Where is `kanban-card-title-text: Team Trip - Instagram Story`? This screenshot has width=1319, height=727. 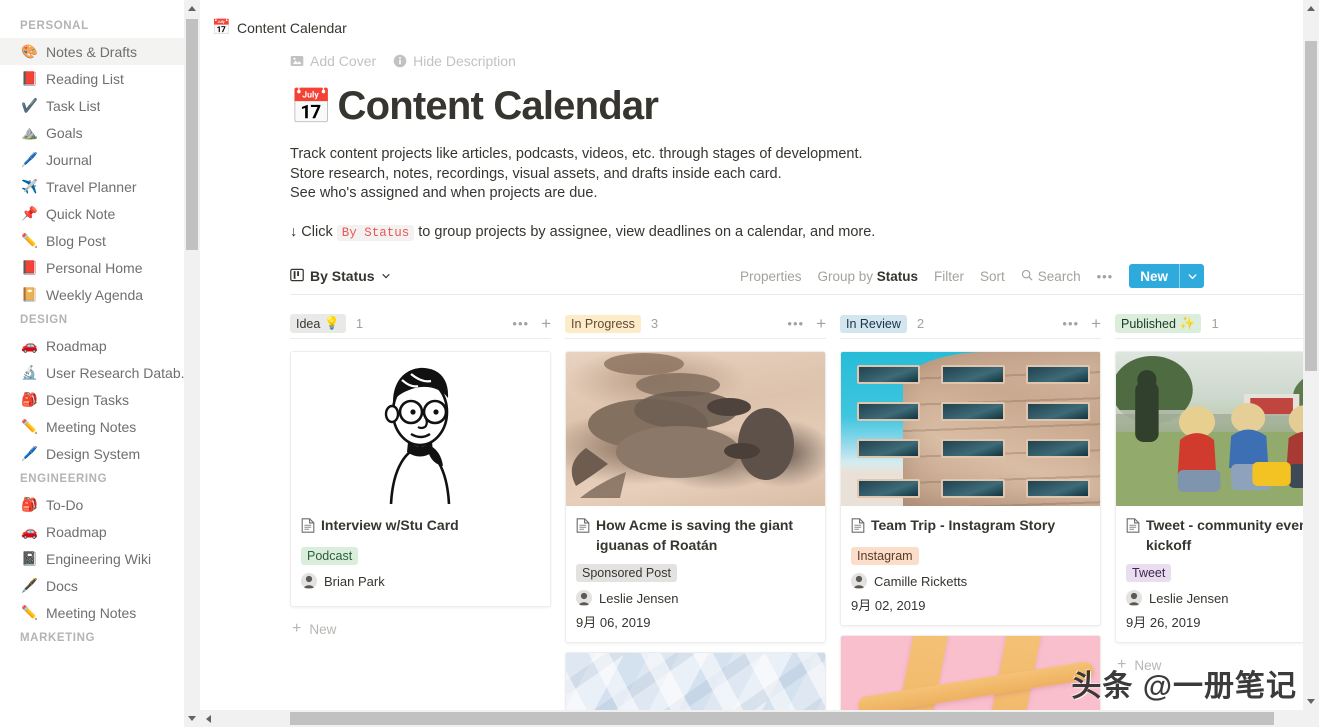
kanban-card-title-text: Team Trip - Instagram Story is located at coordinates (963, 525).